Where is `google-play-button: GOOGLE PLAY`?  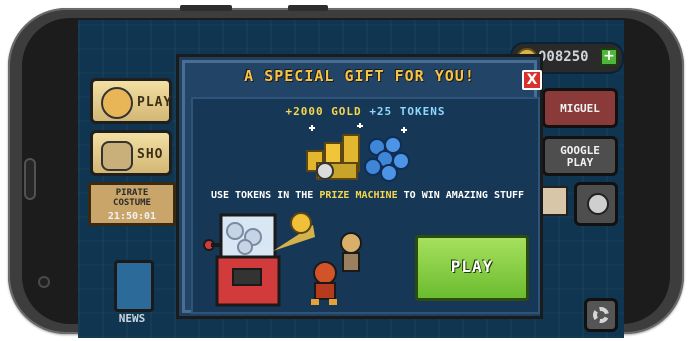 google-play-button: GOOGLE PLAY is located at coordinates (580, 156).